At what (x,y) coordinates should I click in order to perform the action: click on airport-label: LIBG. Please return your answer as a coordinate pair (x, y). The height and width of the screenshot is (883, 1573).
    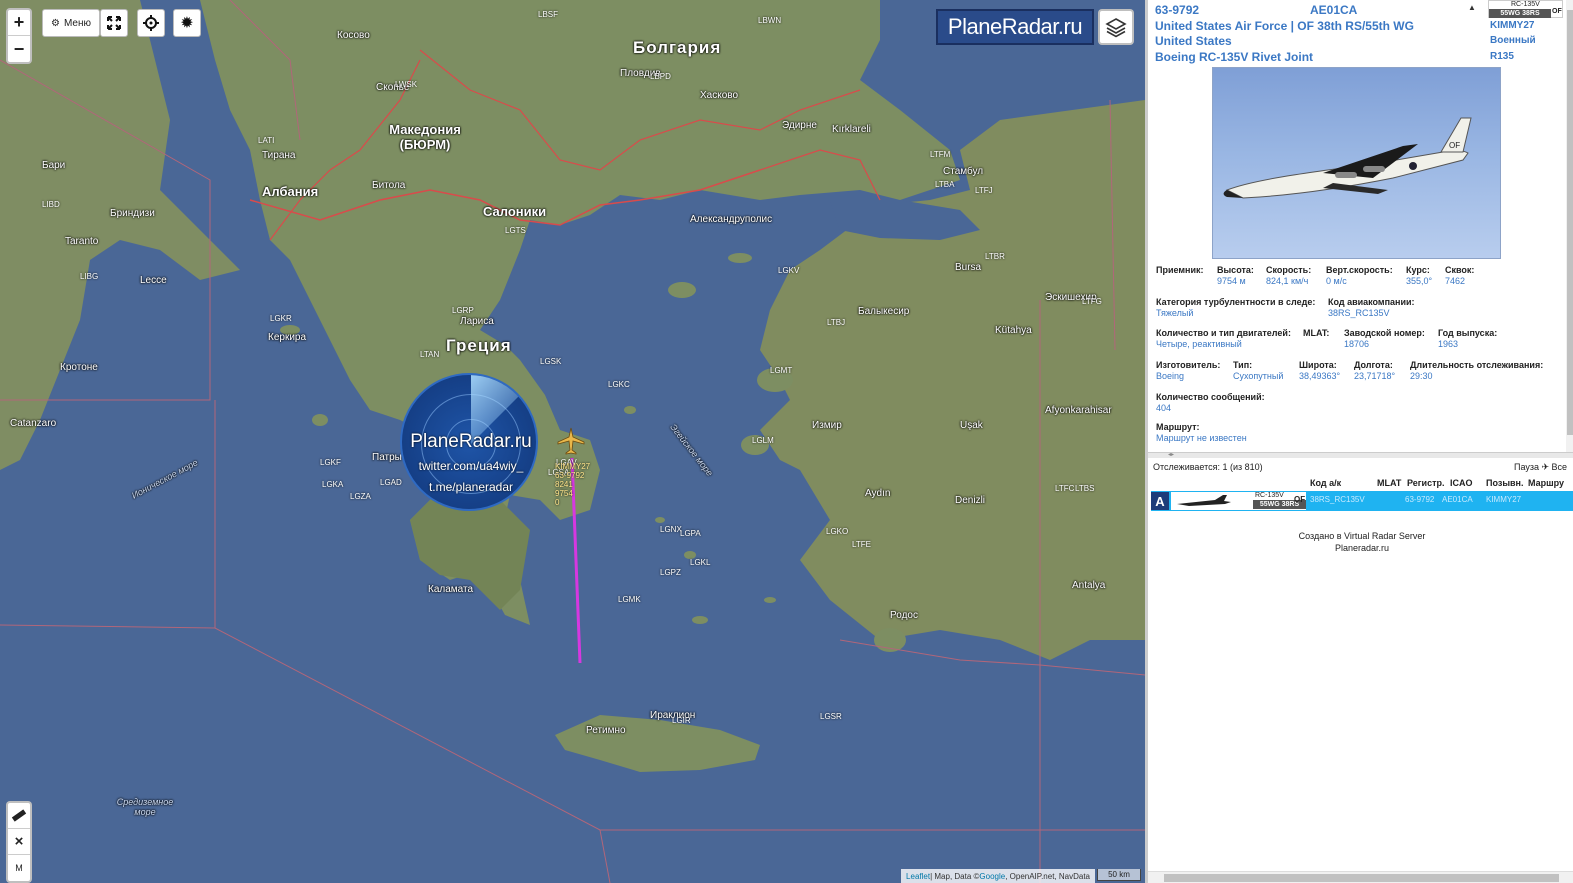
    Looking at the image, I should click on (89, 276).